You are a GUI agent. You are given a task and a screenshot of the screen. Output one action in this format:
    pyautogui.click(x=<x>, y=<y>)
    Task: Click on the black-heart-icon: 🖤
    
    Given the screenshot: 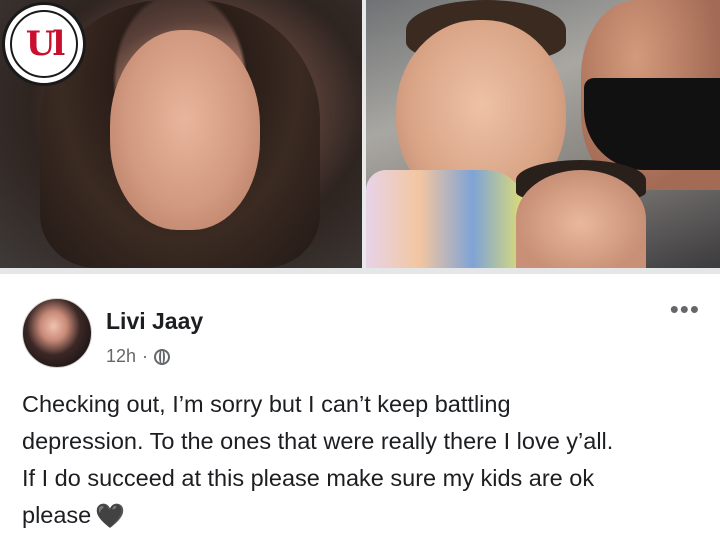 What is the action you would take?
    pyautogui.click(x=110, y=516)
    